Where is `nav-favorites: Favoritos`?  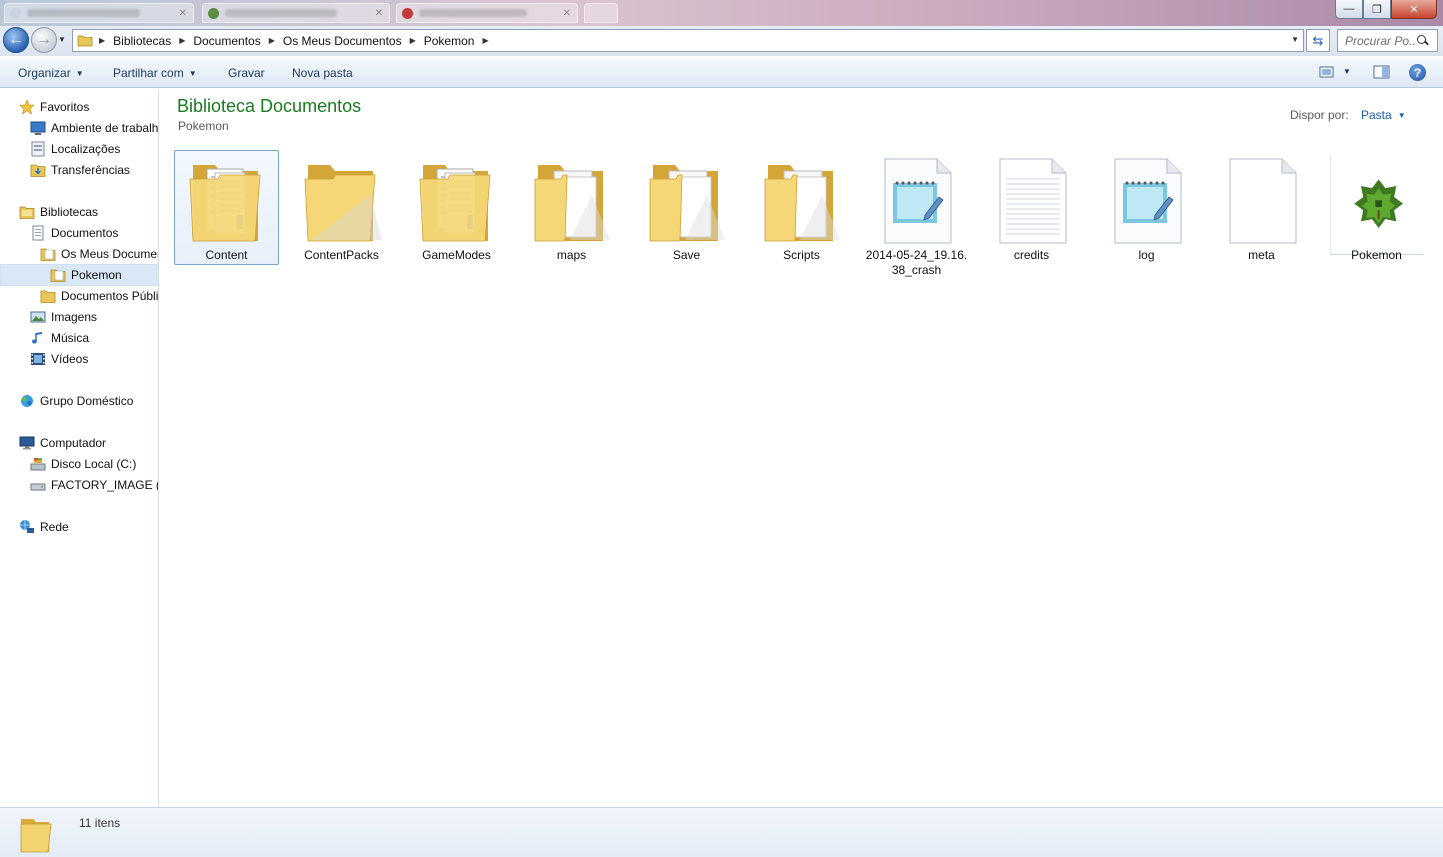
nav-favorites: Favoritos is located at coordinates (54, 107).